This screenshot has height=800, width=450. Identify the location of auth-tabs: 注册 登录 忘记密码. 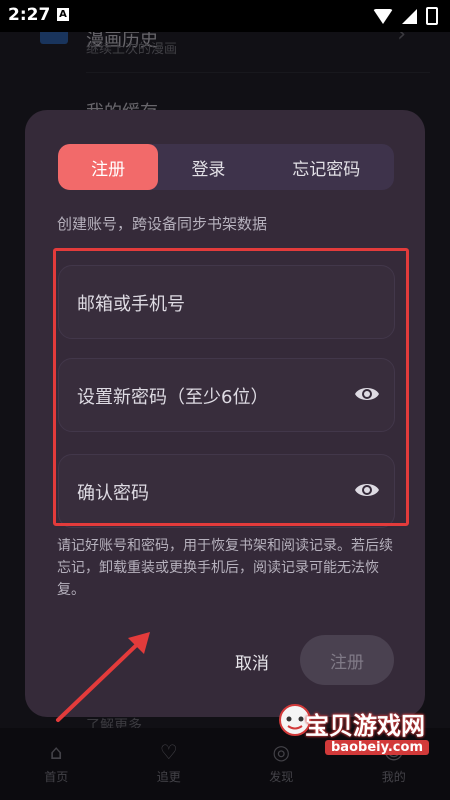
(226, 167).